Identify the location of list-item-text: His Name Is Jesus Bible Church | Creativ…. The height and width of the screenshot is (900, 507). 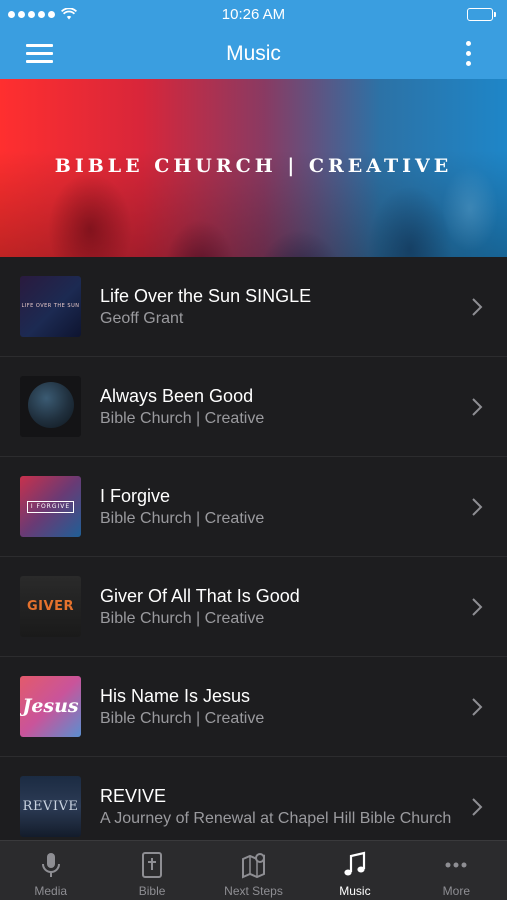
(277, 707).